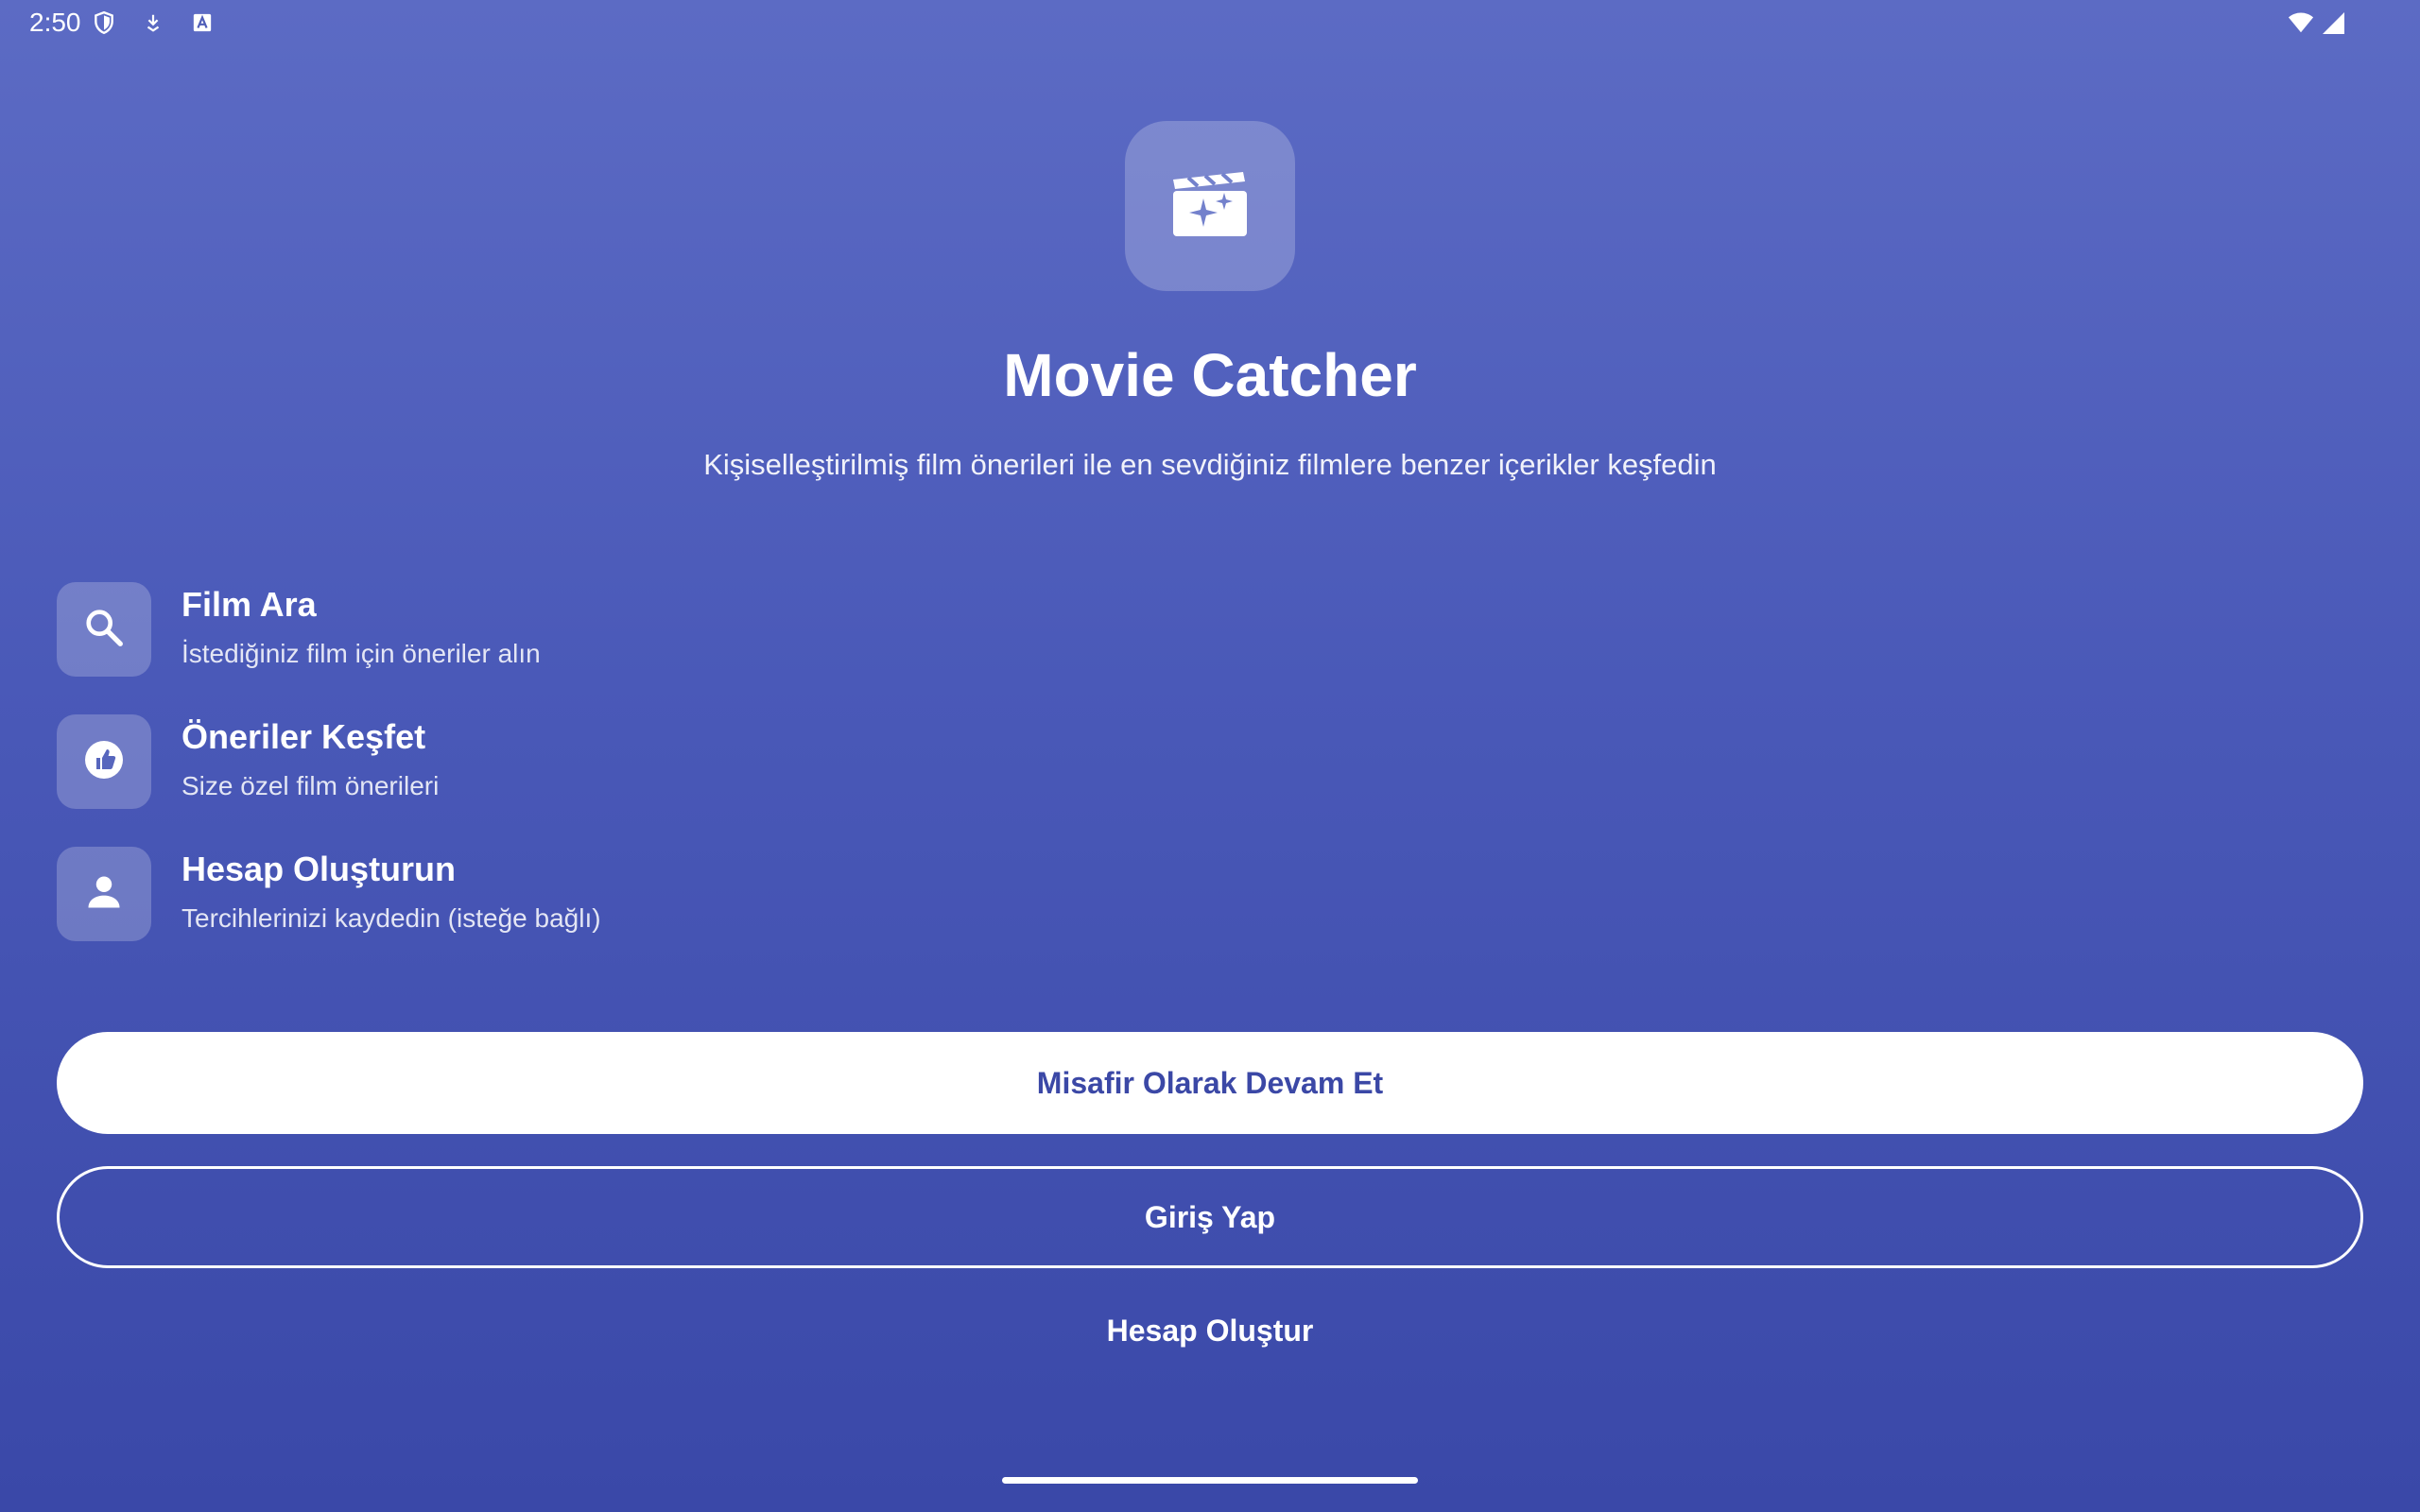 The image size is (2420, 1512). What do you see at coordinates (319, 869) in the screenshot?
I see `feature-title: Hesap Oluşturun` at bounding box center [319, 869].